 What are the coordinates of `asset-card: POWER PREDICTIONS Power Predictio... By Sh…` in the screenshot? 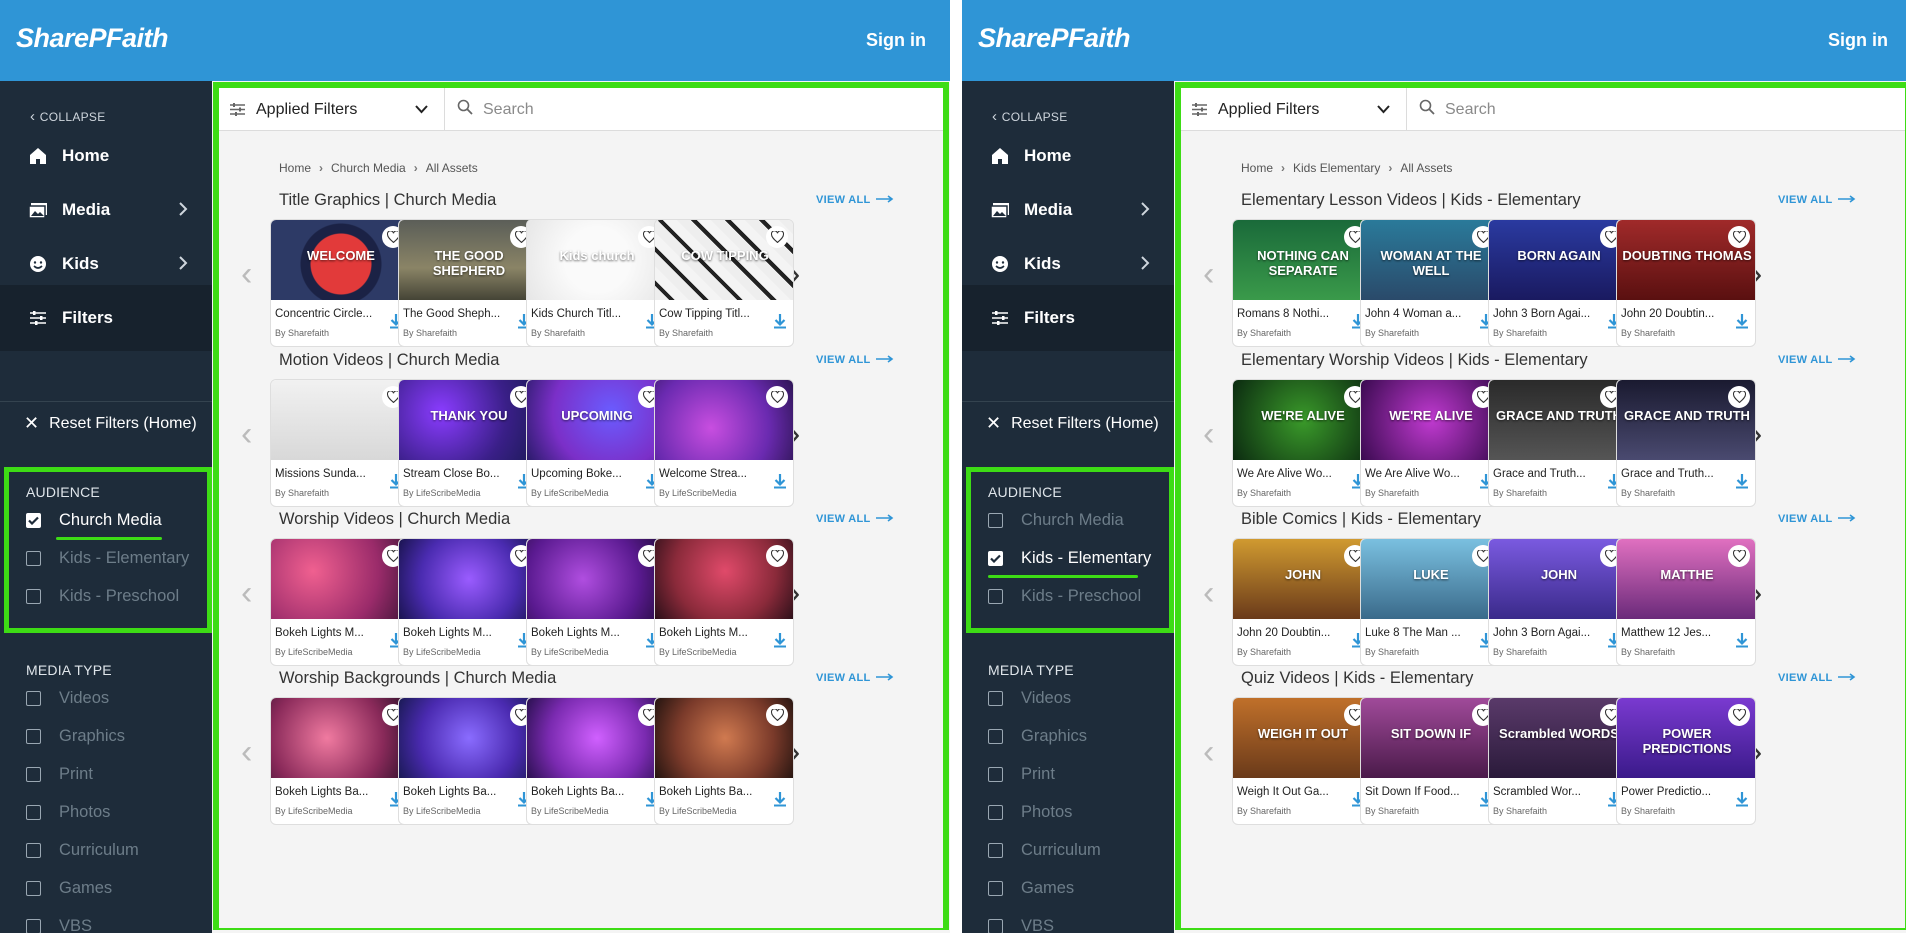 It's located at (1686, 761).